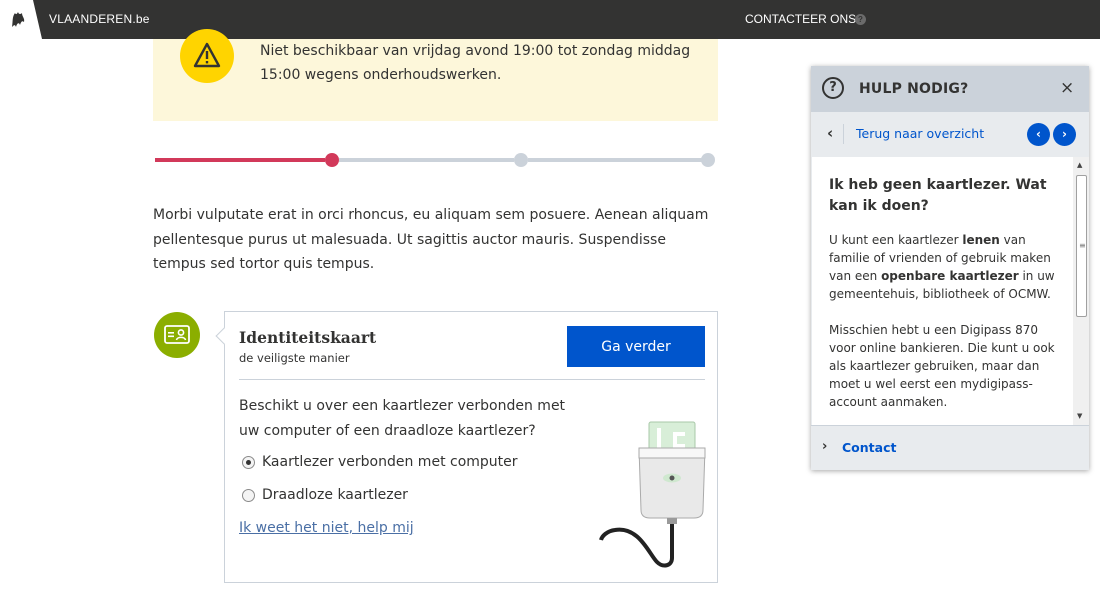  What do you see at coordinates (1079, 165) in the screenshot?
I see `scroll-up-arrow: ▲` at bounding box center [1079, 165].